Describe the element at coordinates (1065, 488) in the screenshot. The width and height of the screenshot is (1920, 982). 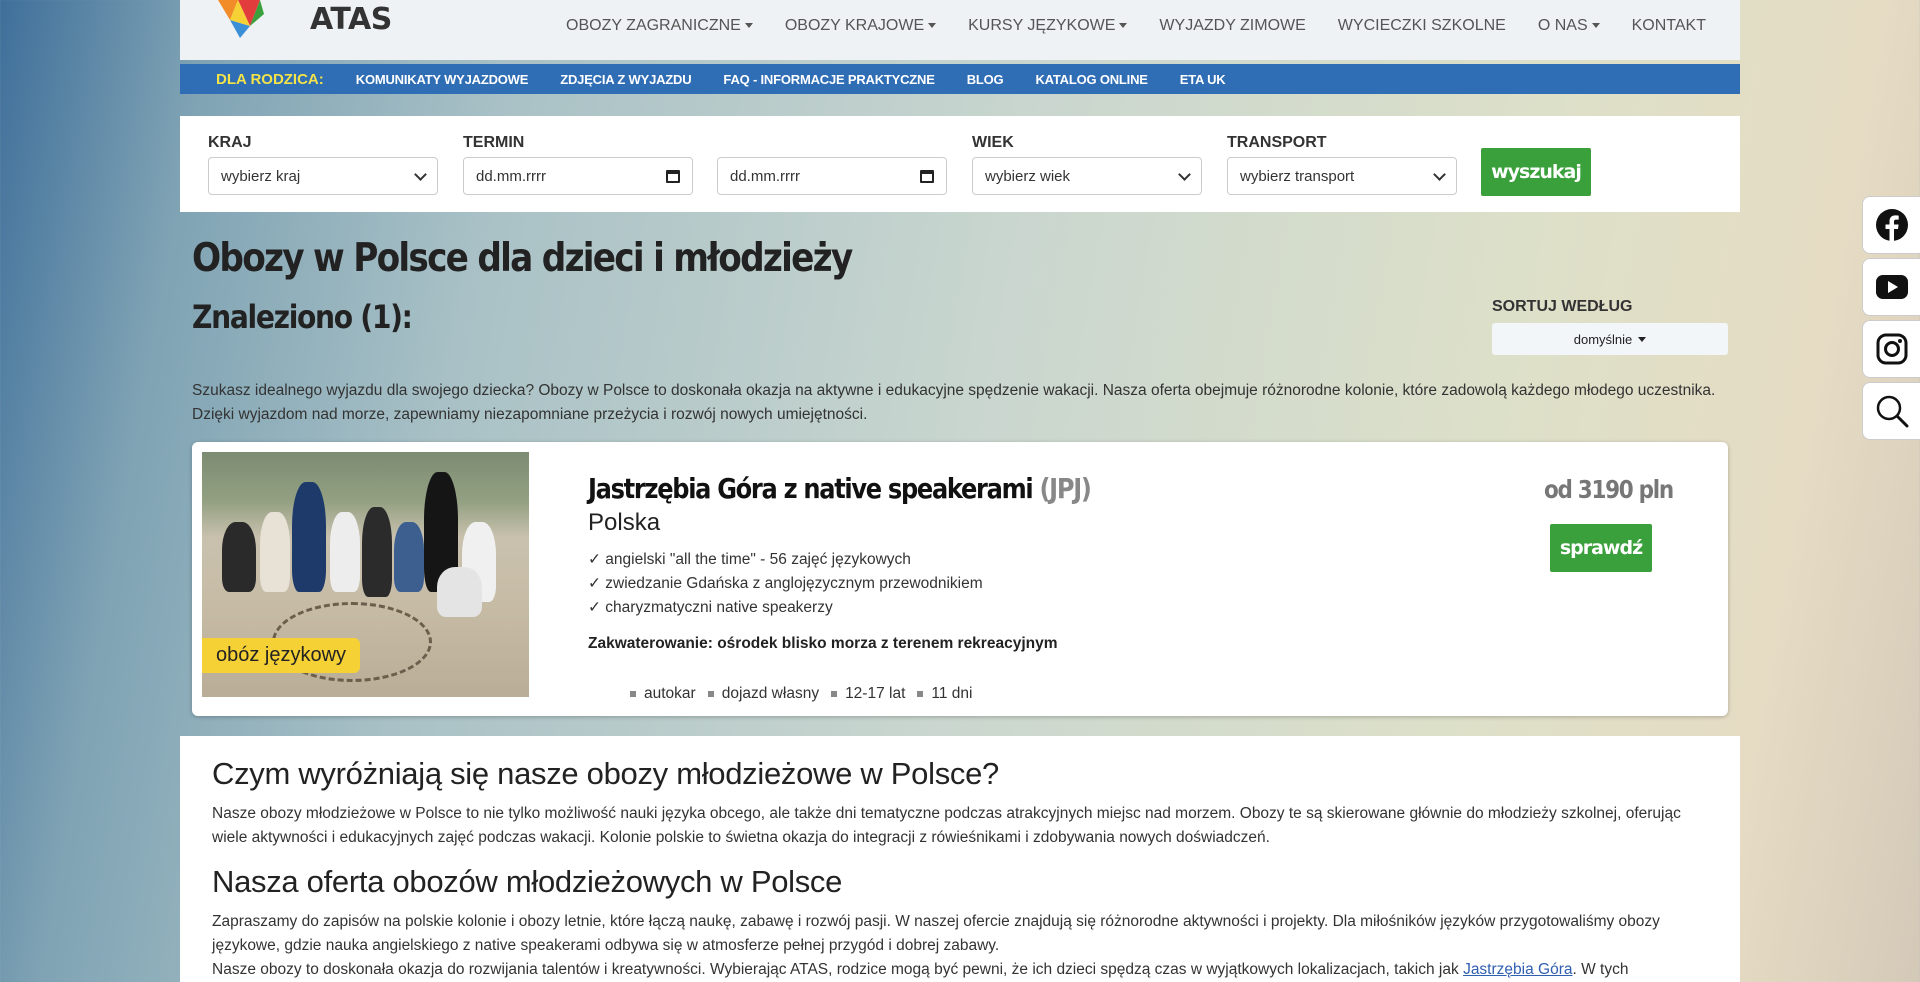
I see `offer-code: (JPJ)` at that location.